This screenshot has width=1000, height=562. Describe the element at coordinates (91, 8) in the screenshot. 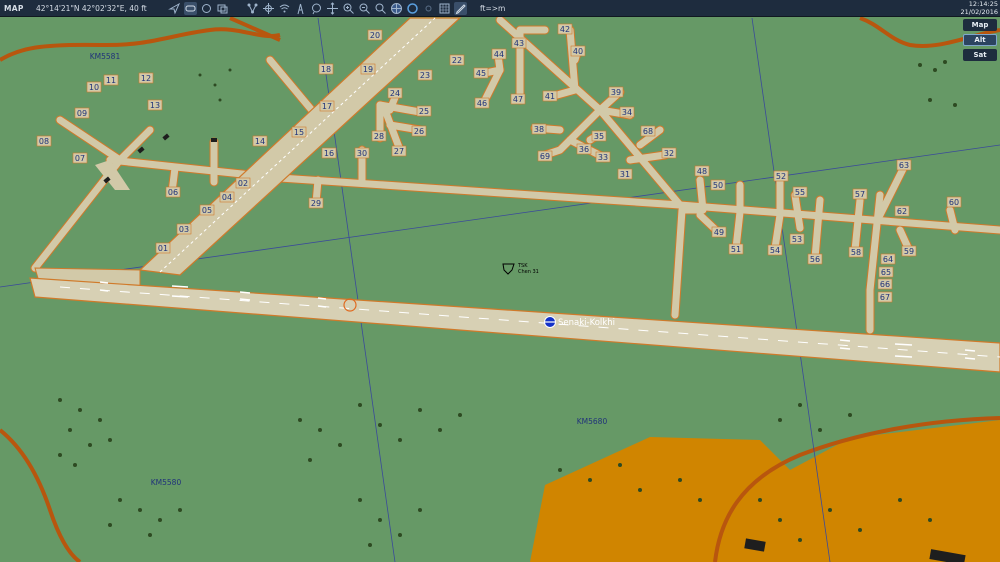

I see `cursor-coordinates: 42°14'21"N 42°02'32"E, 40 ft` at that location.